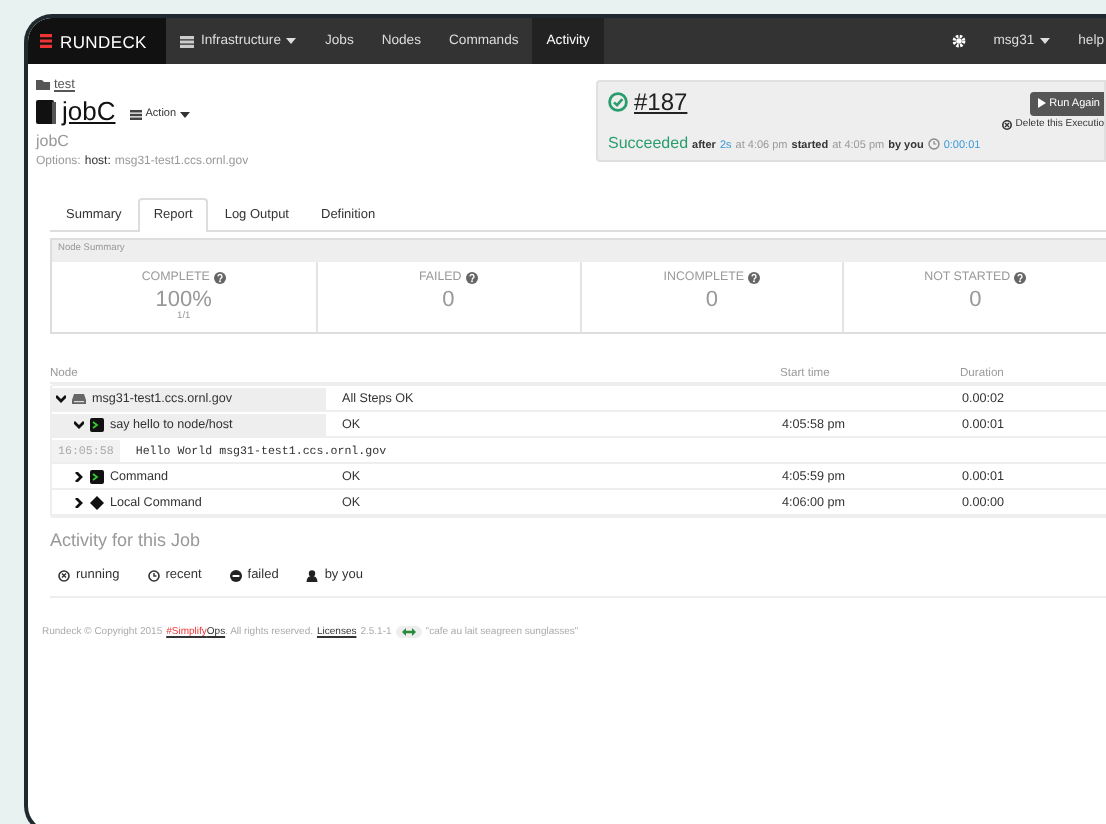 This screenshot has height=824, width=1106. What do you see at coordinates (618, 102) in the screenshot?
I see `check-circle-icon` at bounding box center [618, 102].